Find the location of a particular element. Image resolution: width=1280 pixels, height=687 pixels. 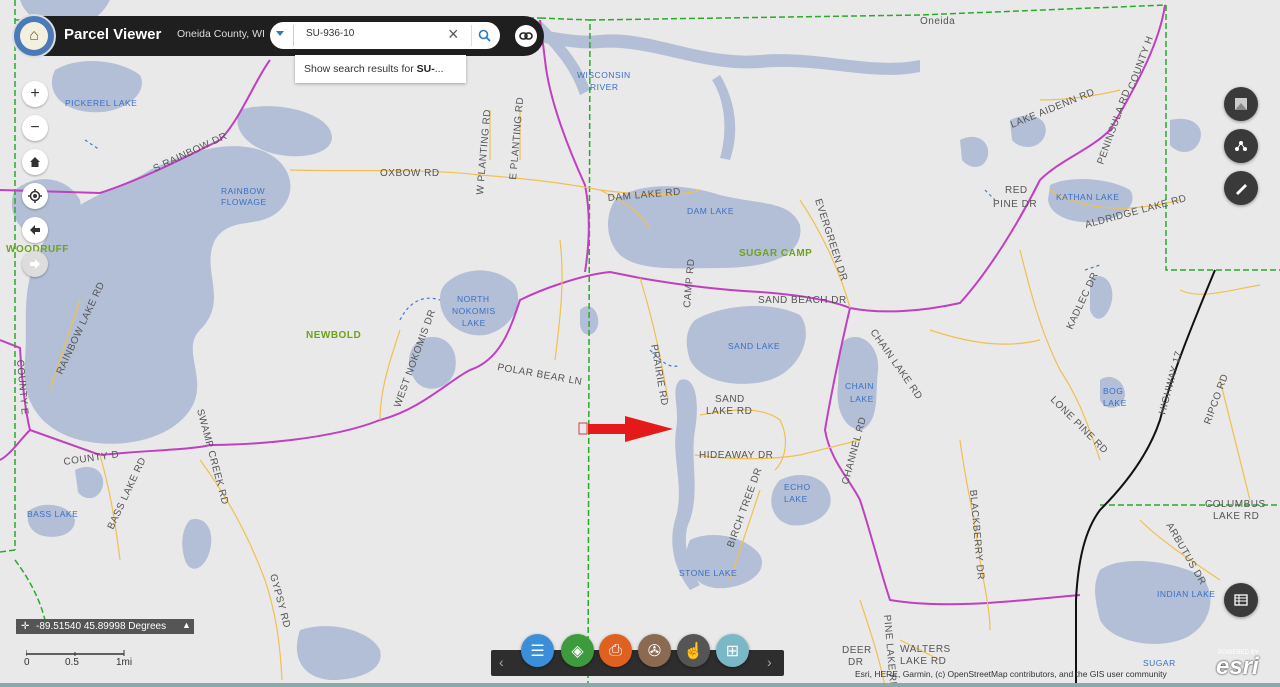

link-icon is located at coordinates (526, 36).